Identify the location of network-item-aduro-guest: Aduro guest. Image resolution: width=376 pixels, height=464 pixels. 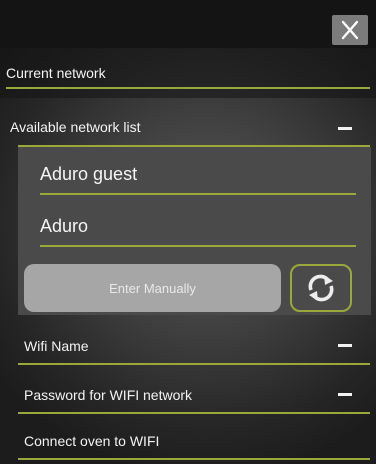
(88, 174).